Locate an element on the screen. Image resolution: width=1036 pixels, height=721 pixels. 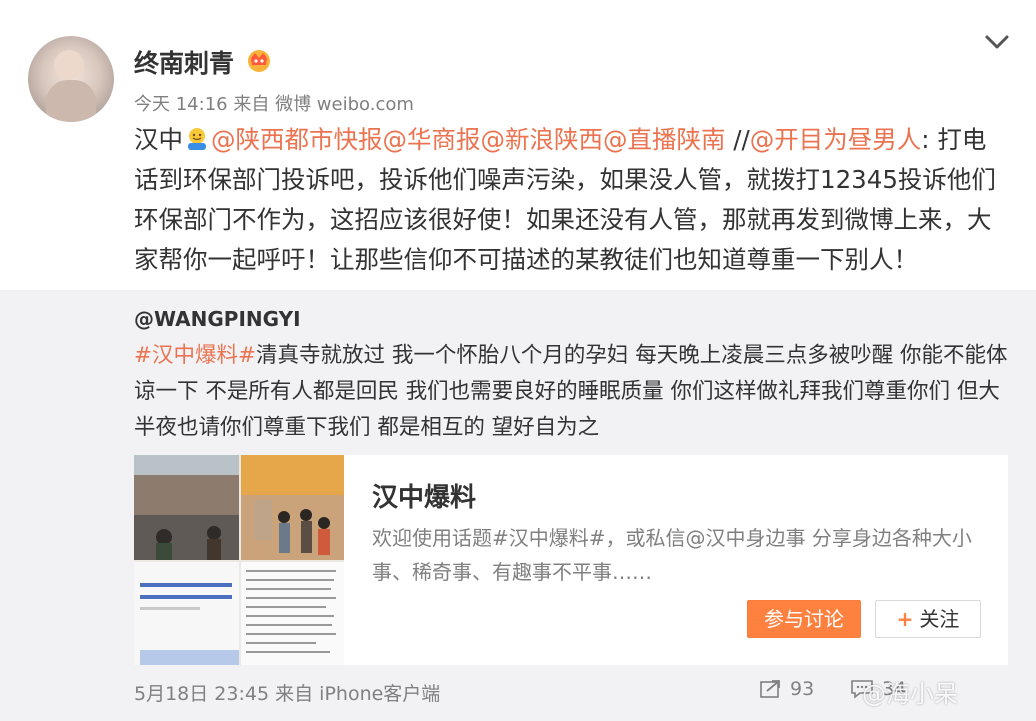
post-time: 今天 14:16 is located at coordinates (181, 104).